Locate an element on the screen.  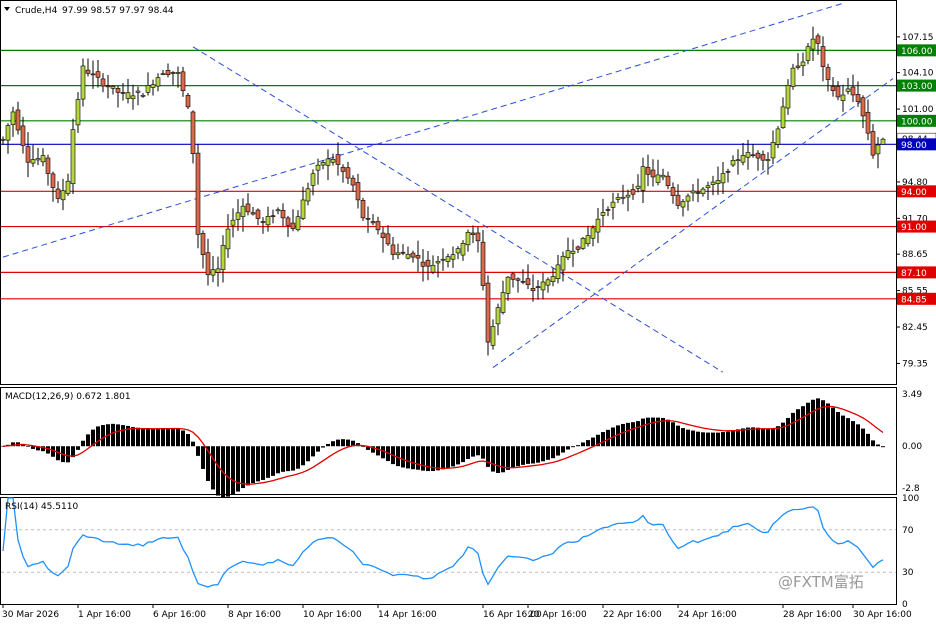
date-label: 24 Apr 16:00 is located at coordinates (707, 615).